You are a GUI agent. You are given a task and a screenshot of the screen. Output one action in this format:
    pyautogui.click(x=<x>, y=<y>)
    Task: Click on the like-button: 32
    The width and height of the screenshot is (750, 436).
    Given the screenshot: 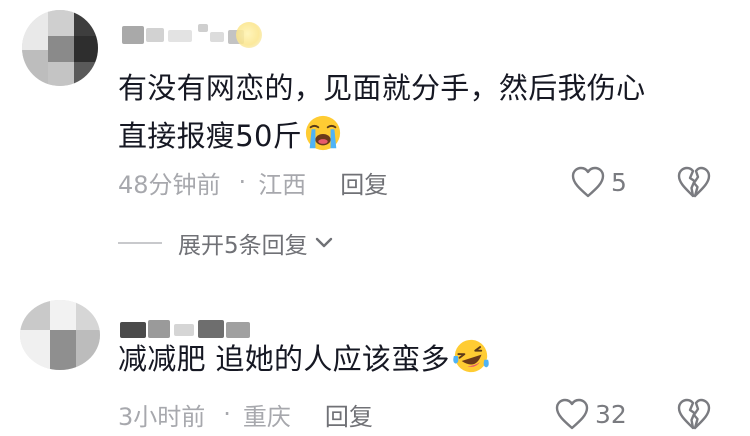 What is the action you would take?
    pyautogui.click(x=590, y=414)
    